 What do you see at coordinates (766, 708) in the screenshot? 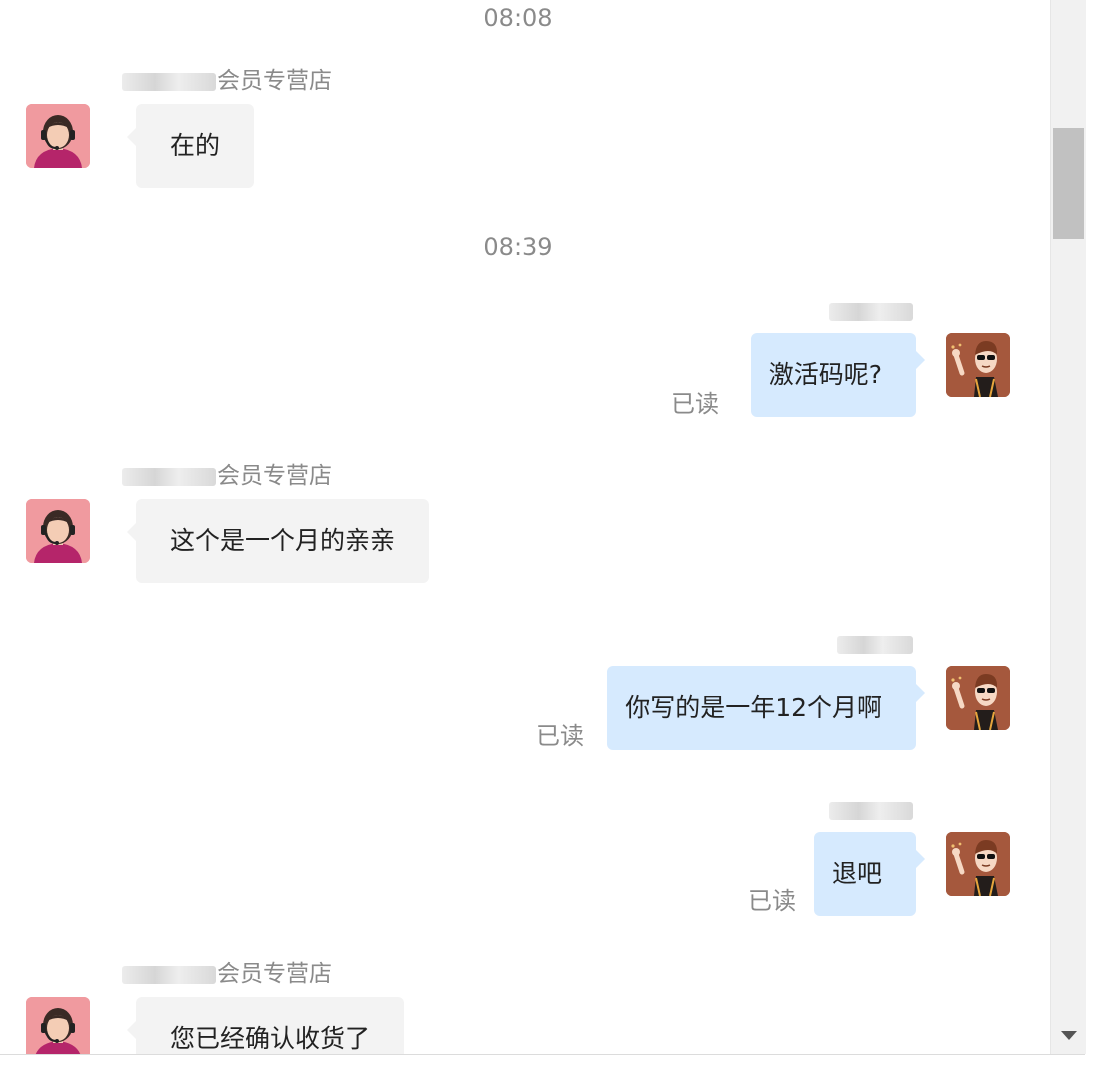
I see `message-bubble: 你写的是一年12个月啊` at bounding box center [766, 708].